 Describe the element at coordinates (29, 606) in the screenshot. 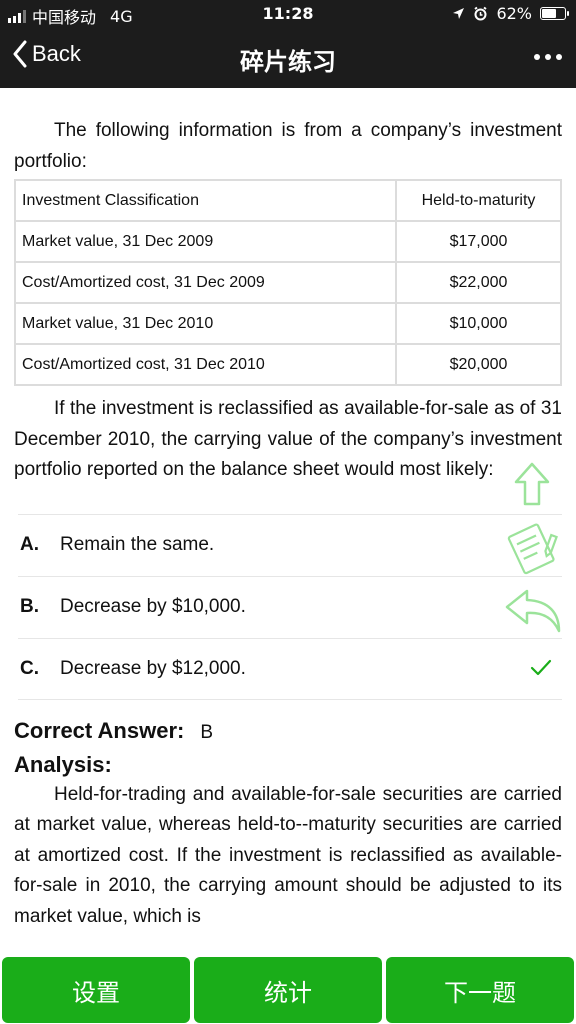

I see `option-letter: B.` at that location.